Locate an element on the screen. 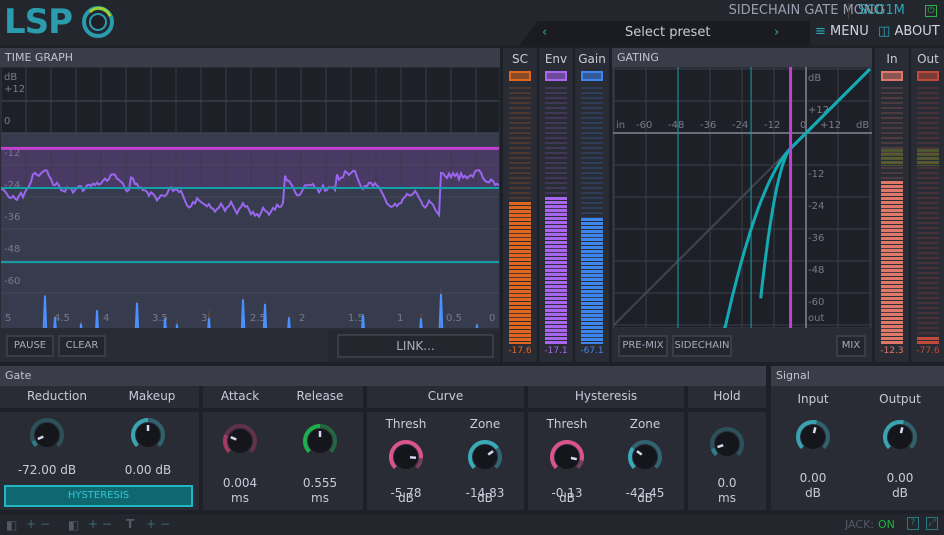 This screenshot has width=944, height=535. hysteresis-button: HYSTERESIS is located at coordinates (98, 496).